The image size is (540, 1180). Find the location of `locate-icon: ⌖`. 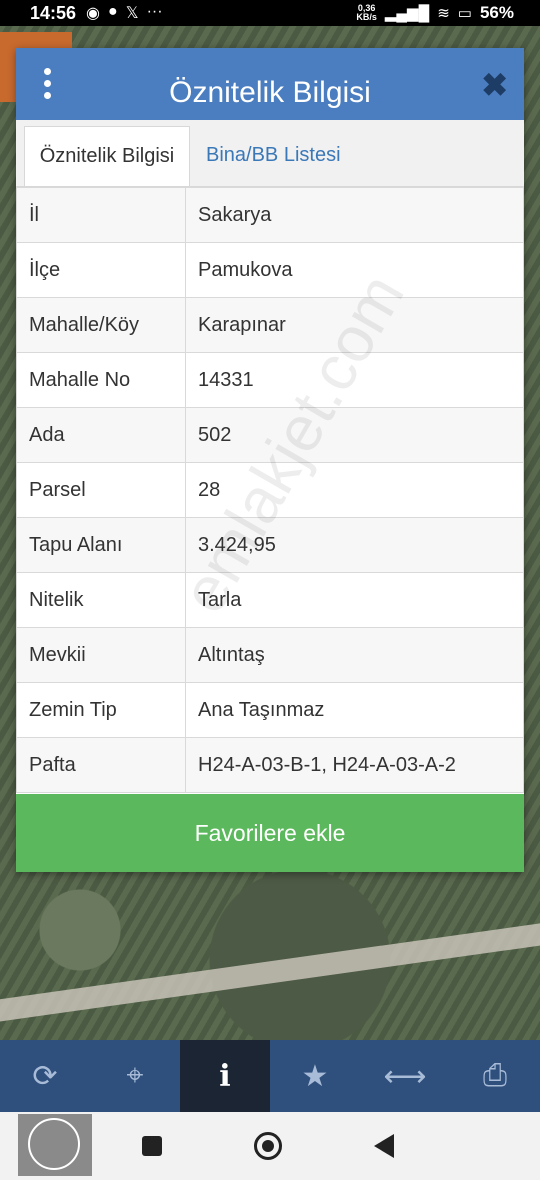

locate-icon: ⌖ is located at coordinates (135, 1075).